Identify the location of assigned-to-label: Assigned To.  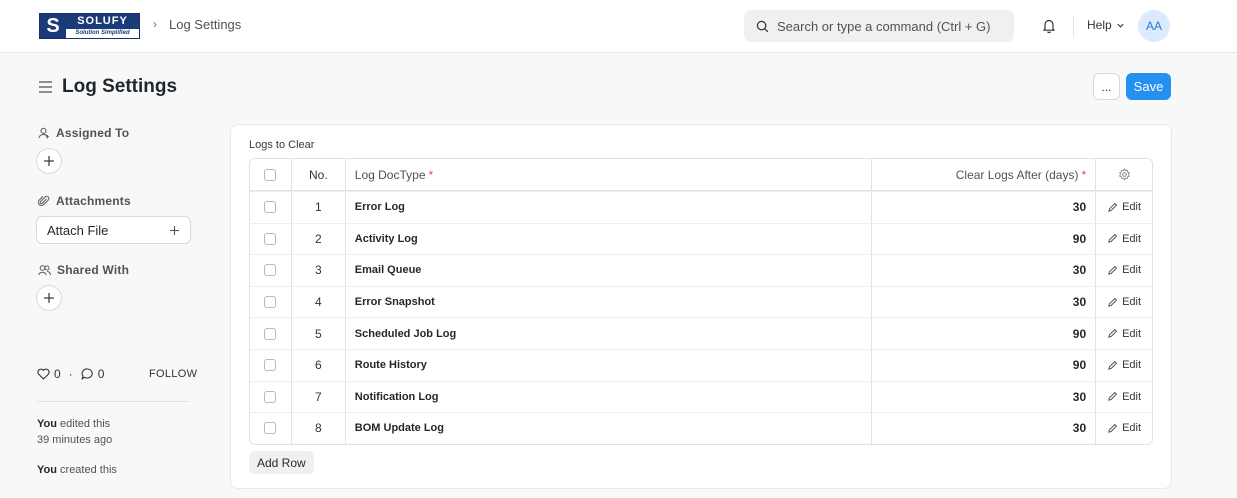
(83, 133).